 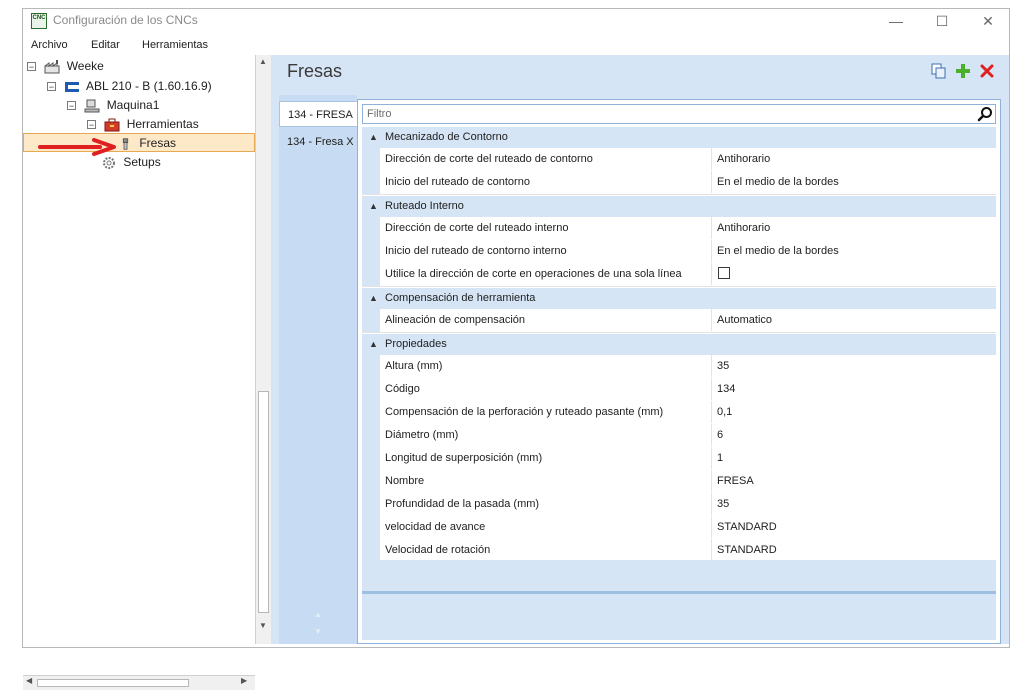 I want to click on property-value: 0,1, so click(x=853, y=412).